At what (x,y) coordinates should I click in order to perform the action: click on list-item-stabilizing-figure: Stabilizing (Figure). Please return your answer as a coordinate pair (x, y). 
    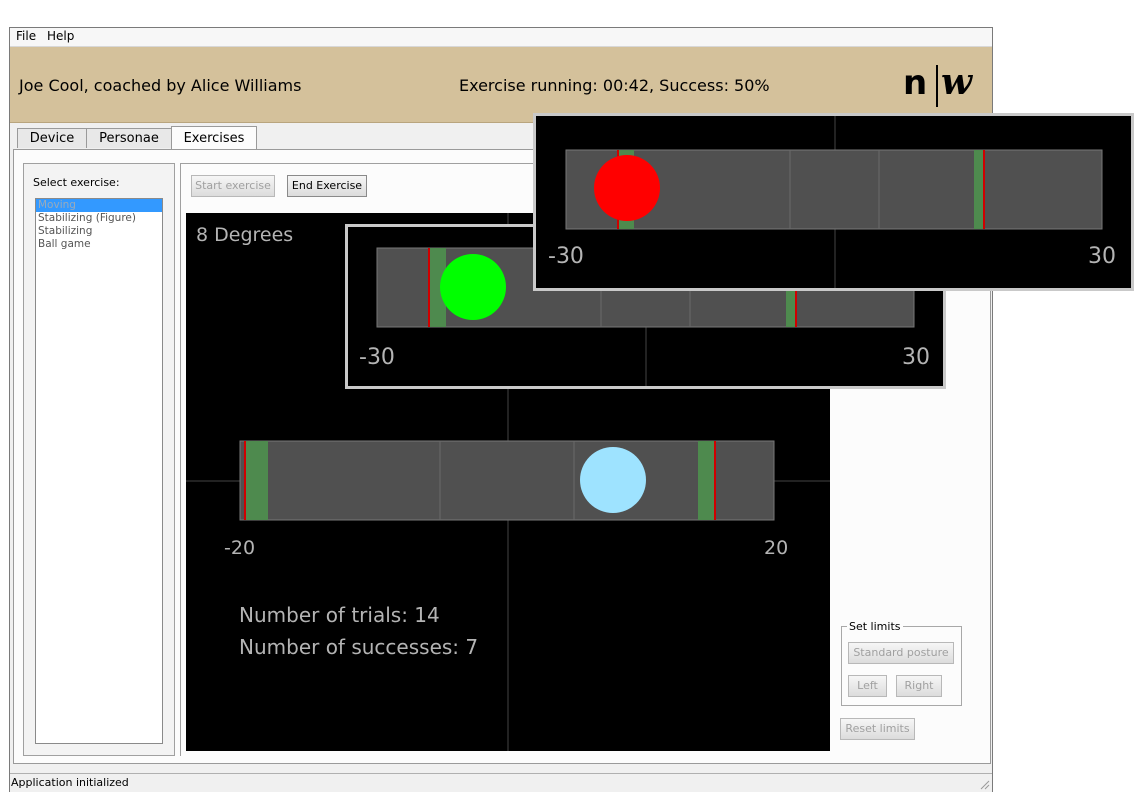
    Looking at the image, I should click on (99, 218).